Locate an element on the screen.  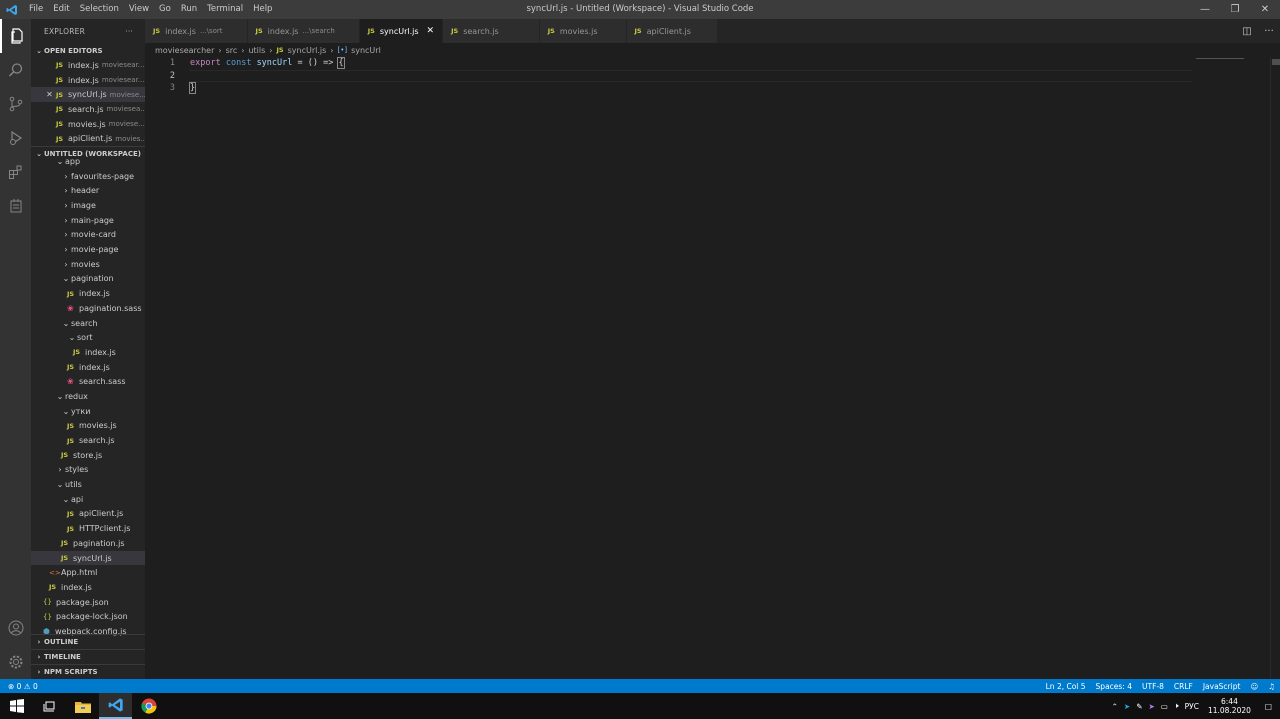
file-explorer-icon is located at coordinates (82, 706).